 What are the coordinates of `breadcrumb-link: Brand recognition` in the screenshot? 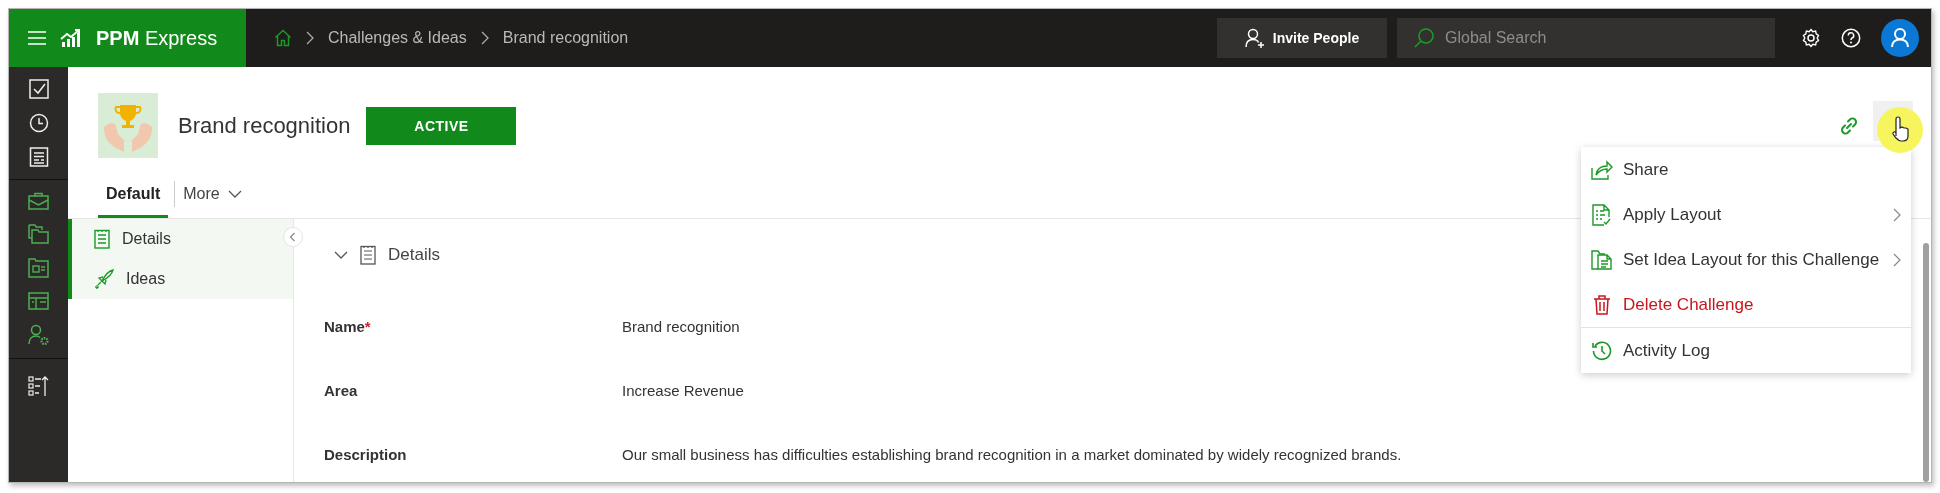 It's located at (565, 38).